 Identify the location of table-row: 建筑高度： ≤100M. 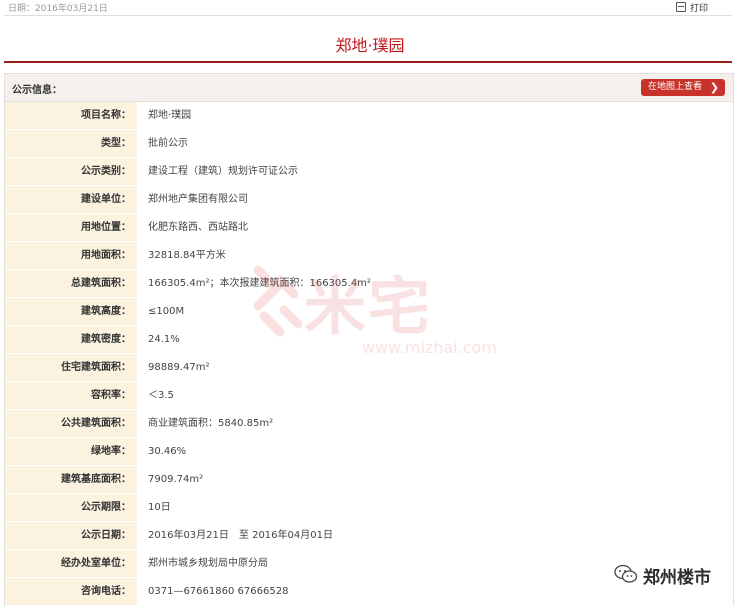
(369, 312).